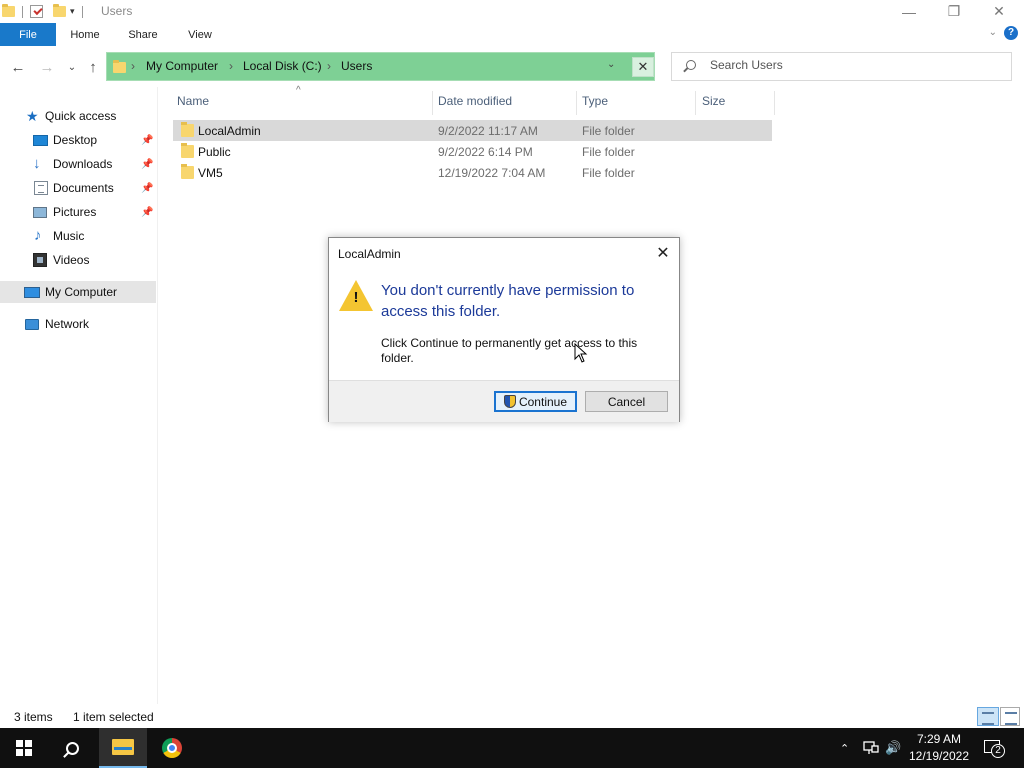  I want to click on search-icon, so click(72, 748).